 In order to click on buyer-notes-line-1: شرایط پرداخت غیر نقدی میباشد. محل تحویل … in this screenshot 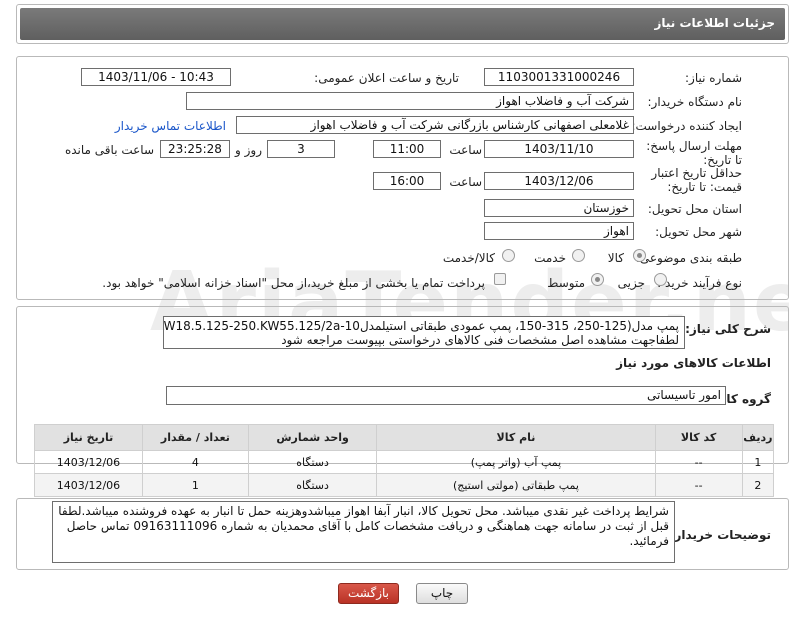, I will do `click(363, 511)`.